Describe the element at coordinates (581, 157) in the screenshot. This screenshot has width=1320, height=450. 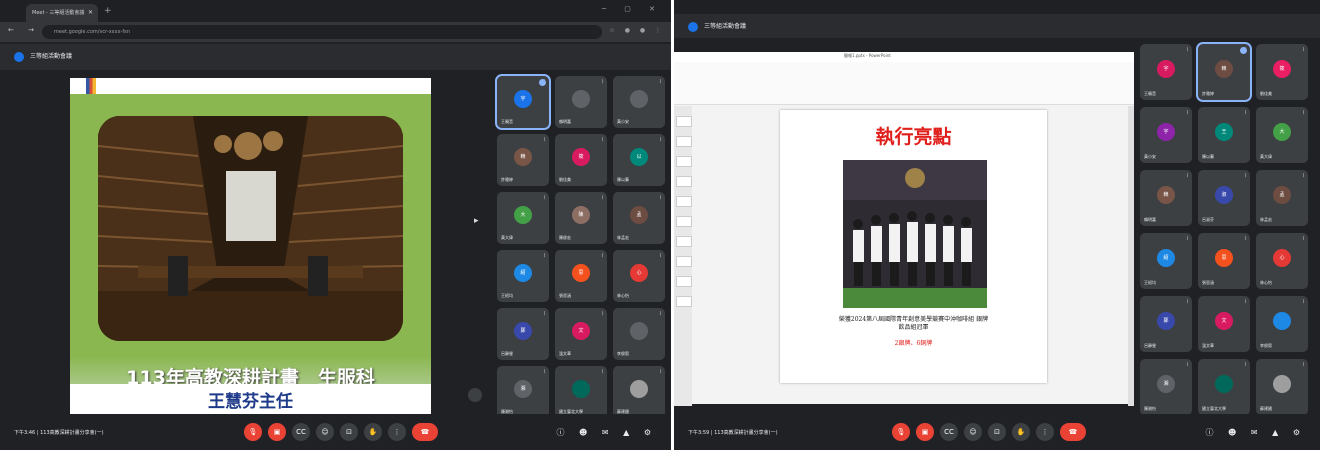
I see `participant-avatar: 筱` at that location.